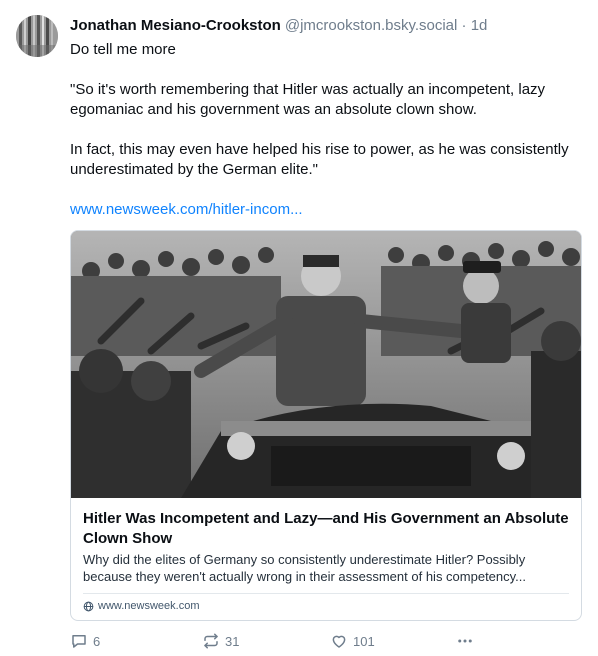 This screenshot has height=656, width=598. Describe the element at coordinates (479, 25) in the screenshot. I see `post-timestamp: 1d` at that location.